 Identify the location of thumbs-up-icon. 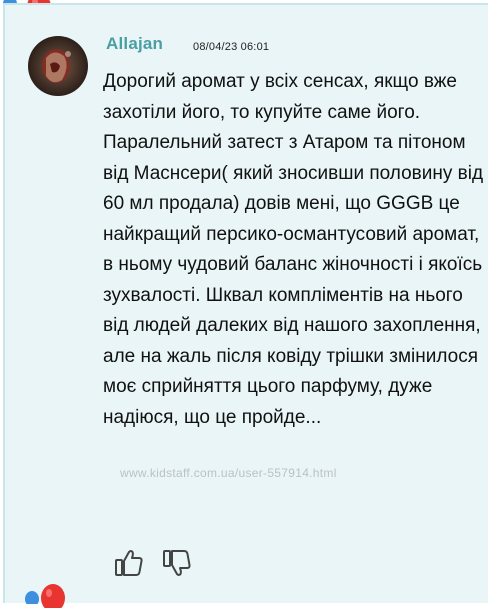
(129, 563).